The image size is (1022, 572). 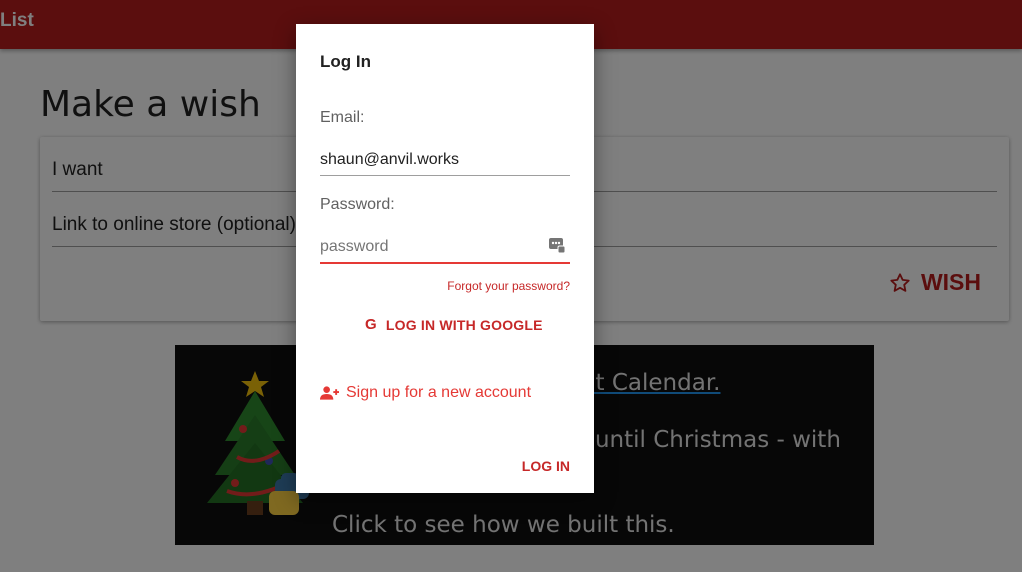 What do you see at coordinates (557, 245) in the screenshot?
I see `password-manager-icon` at bounding box center [557, 245].